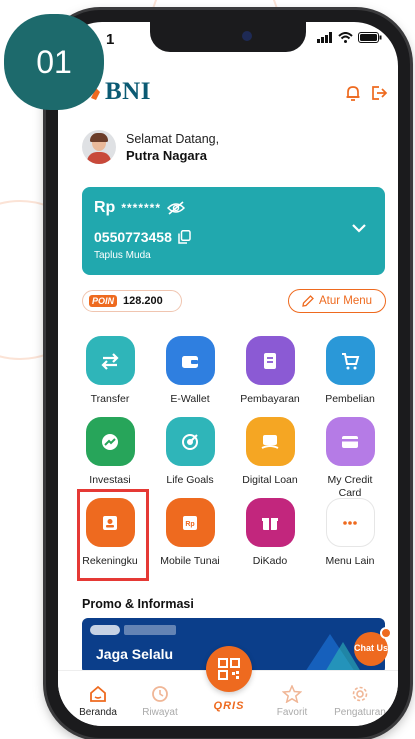 This screenshot has height=739, width=415. I want to click on tab-beranda: Beranda, so click(98, 701).